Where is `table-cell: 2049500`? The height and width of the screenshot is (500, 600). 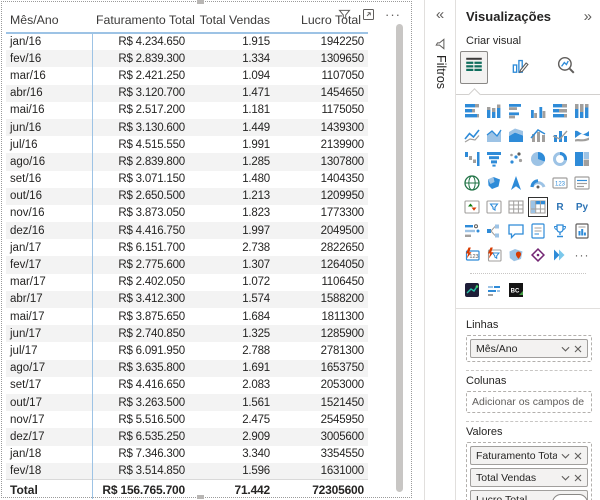 table-cell: 2049500 is located at coordinates (321, 230).